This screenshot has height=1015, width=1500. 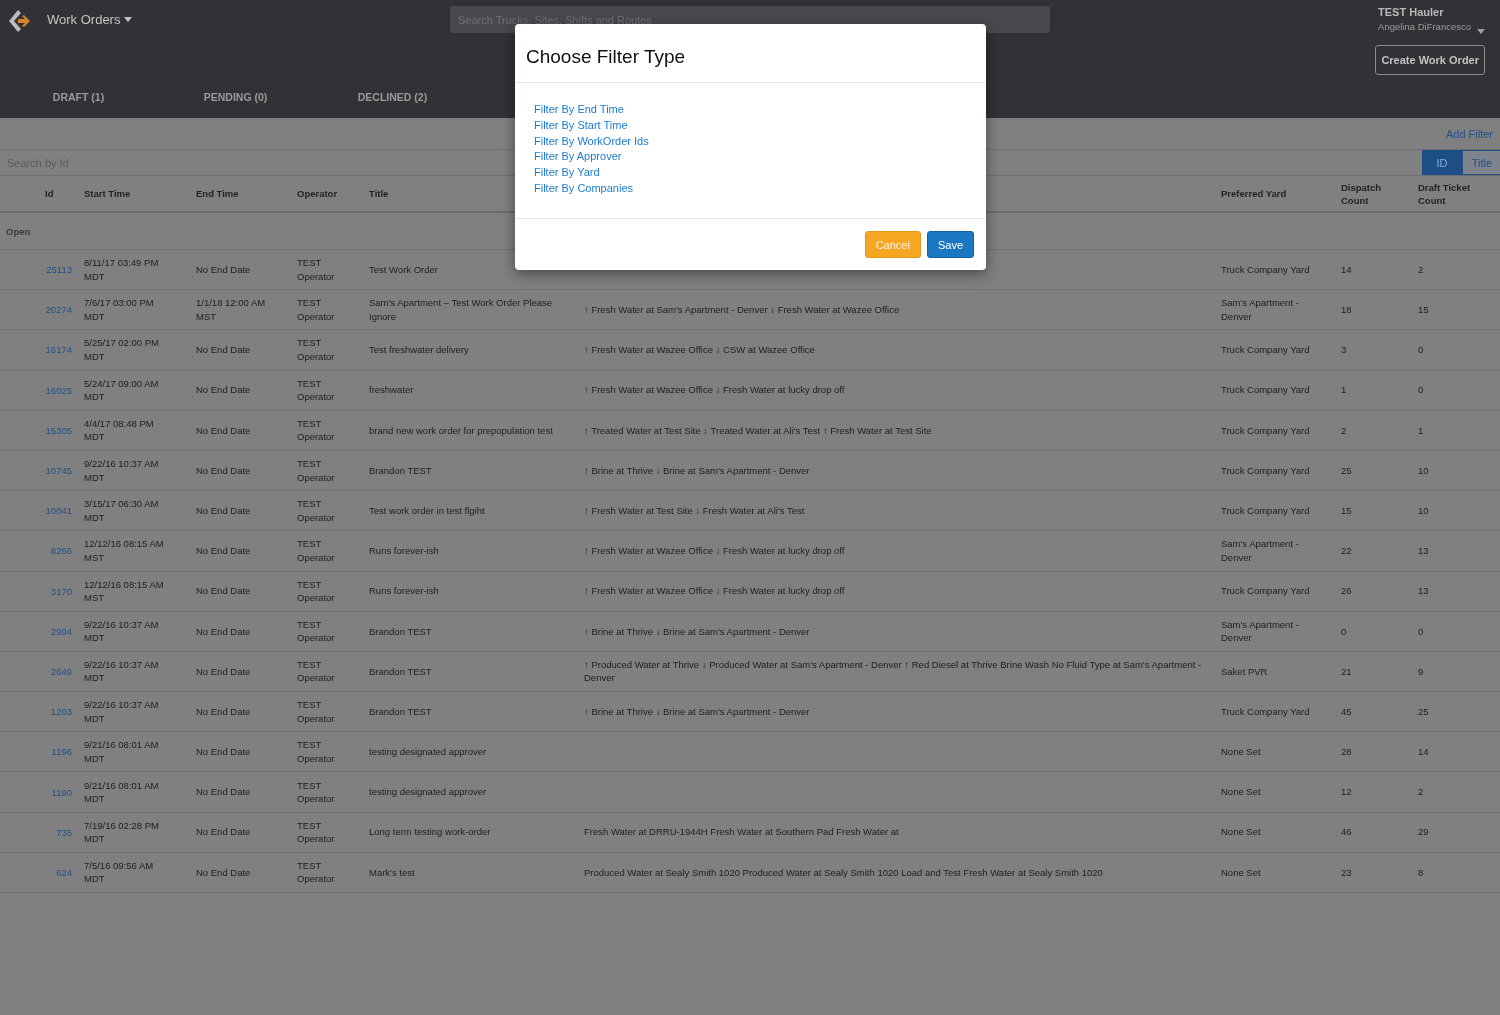 What do you see at coordinates (20, 21) in the screenshot?
I see `logo-icon` at bounding box center [20, 21].